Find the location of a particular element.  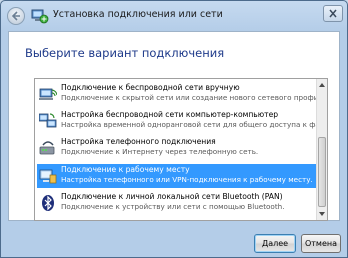

network-setup-icon is located at coordinates (40, 16).